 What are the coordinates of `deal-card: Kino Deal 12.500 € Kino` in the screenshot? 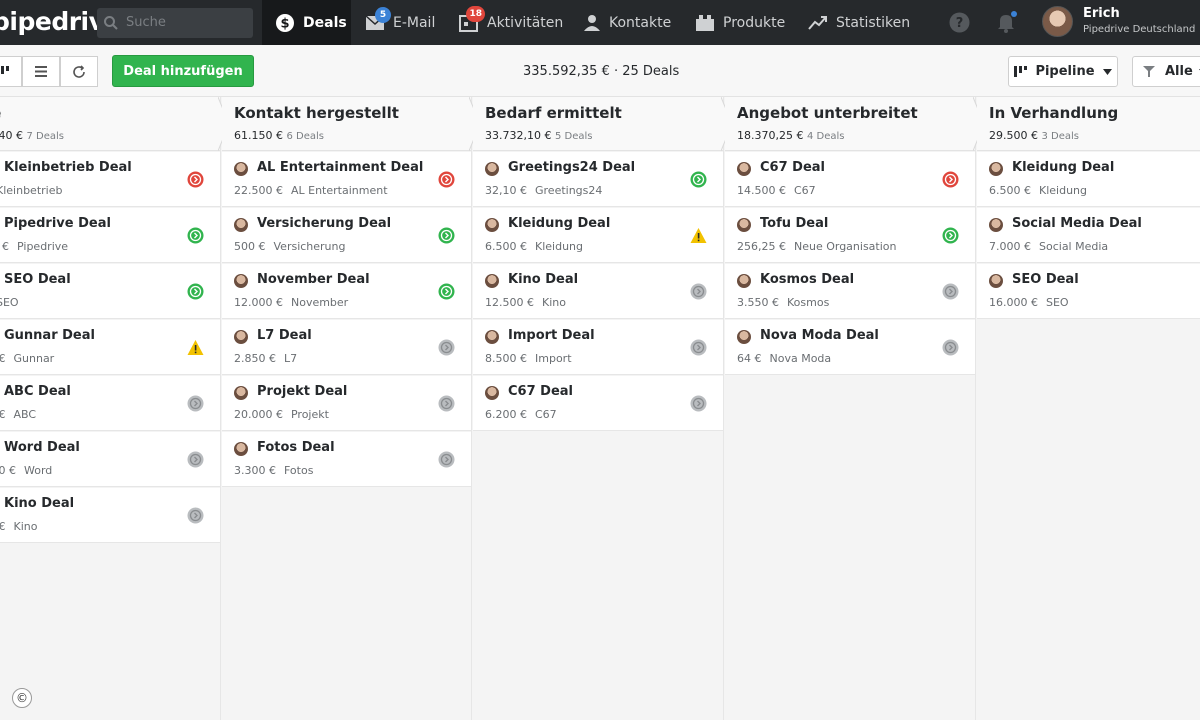 It's located at (598, 291).